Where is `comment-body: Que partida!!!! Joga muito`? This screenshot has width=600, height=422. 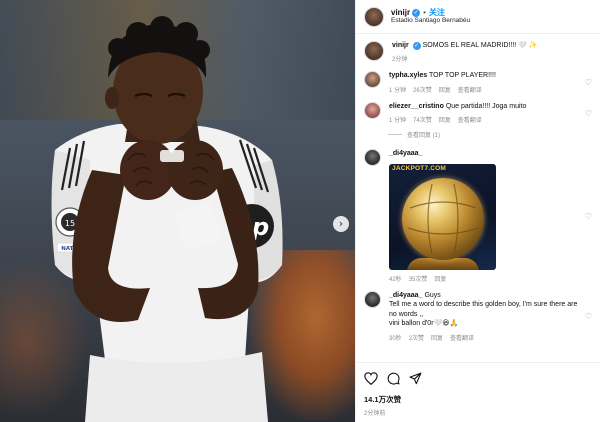 comment-body: Que partida!!!! Joga muito is located at coordinates (486, 106).